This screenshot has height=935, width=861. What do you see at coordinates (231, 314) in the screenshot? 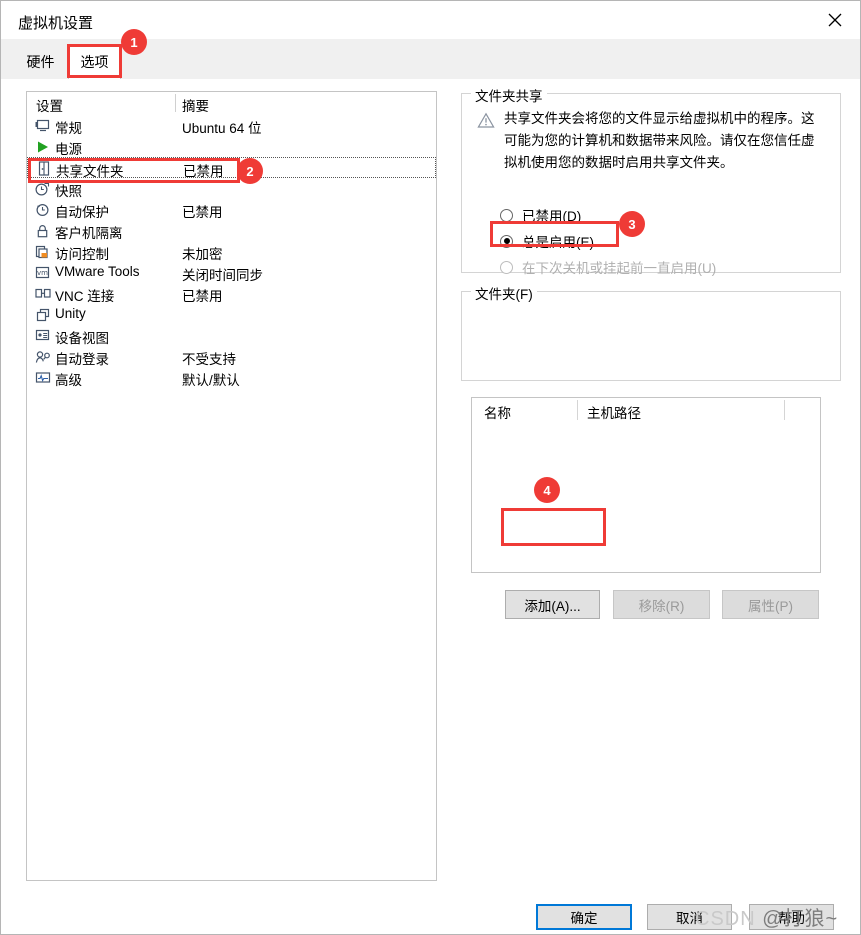
I see `settings-row-unity: Unity` at bounding box center [231, 314].